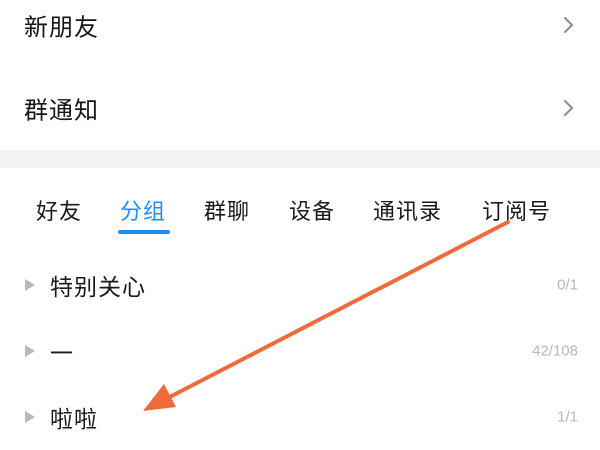 This screenshot has width=600, height=450. What do you see at coordinates (144, 232) in the screenshot?
I see `active-tab-indicator` at bounding box center [144, 232].